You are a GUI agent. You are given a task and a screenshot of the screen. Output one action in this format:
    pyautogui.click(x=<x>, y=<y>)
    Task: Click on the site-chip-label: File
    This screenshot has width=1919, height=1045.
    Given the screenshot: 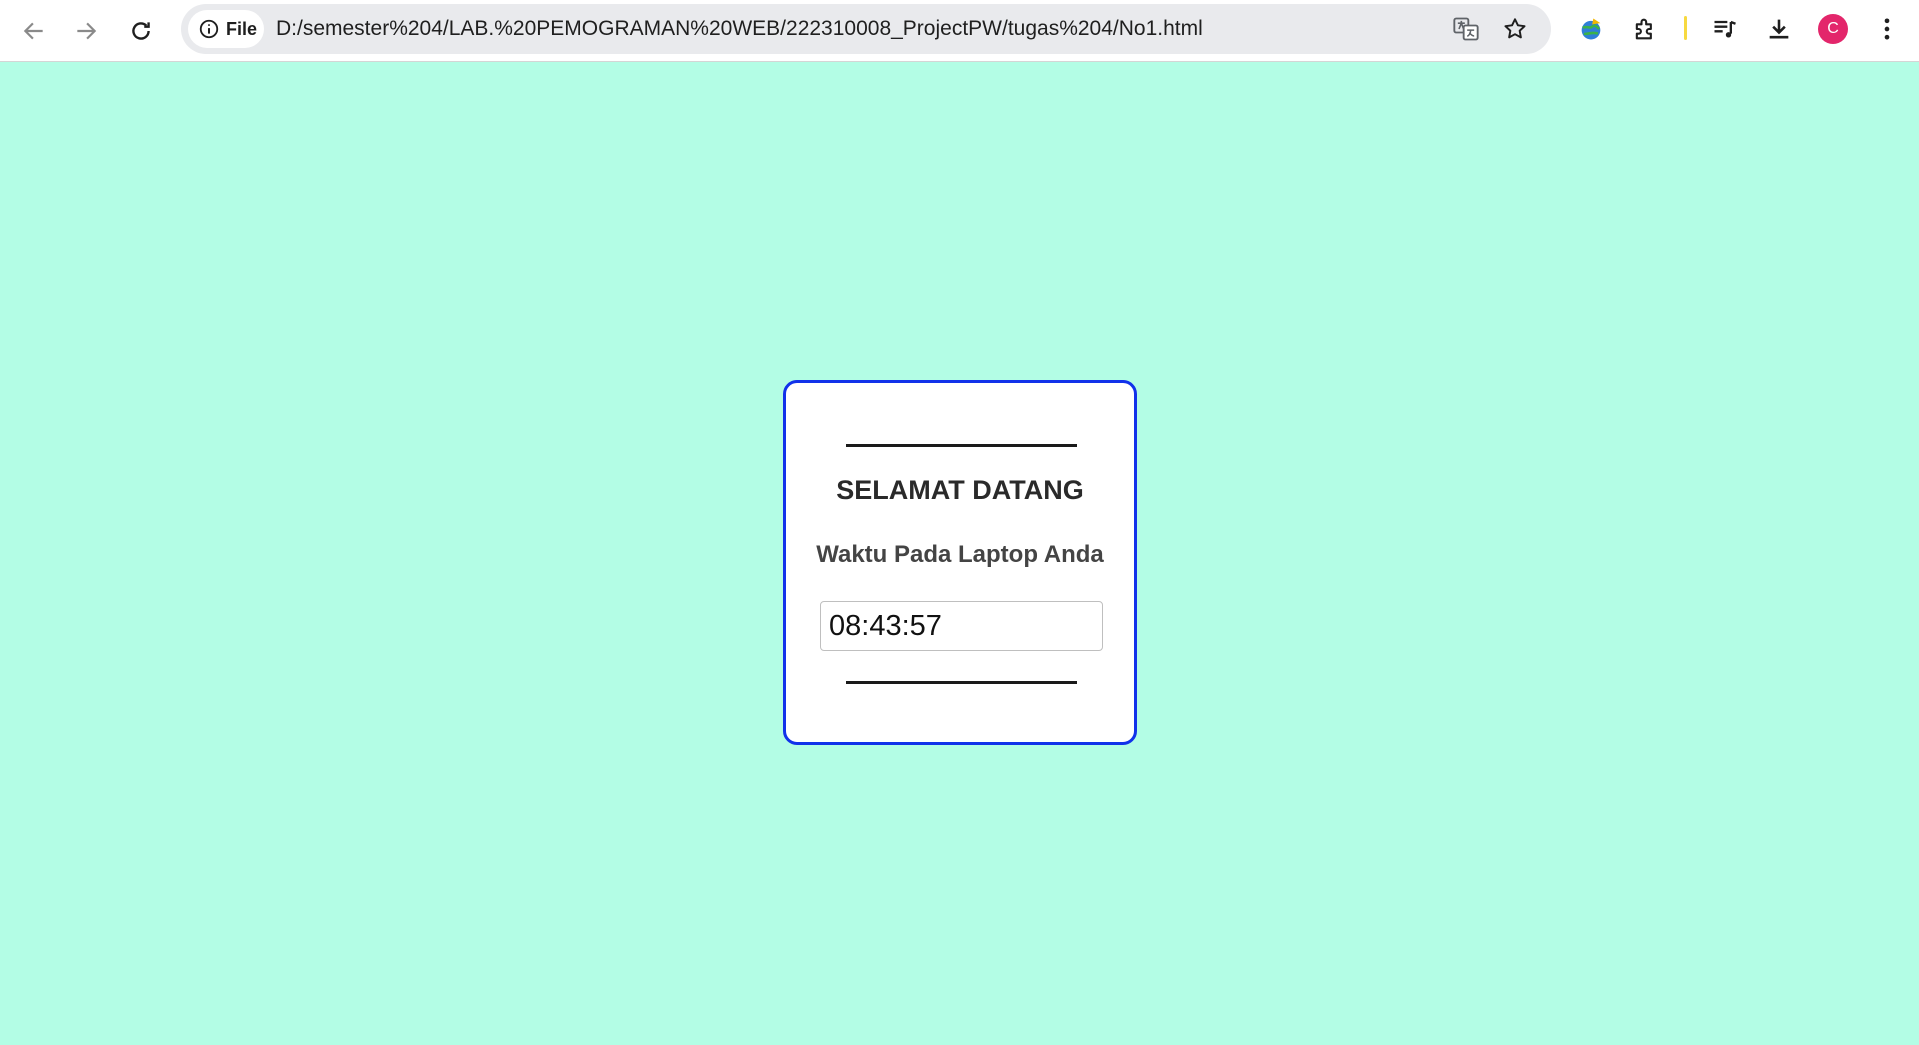 What is the action you would take?
    pyautogui.click(x=242, y=28)
    